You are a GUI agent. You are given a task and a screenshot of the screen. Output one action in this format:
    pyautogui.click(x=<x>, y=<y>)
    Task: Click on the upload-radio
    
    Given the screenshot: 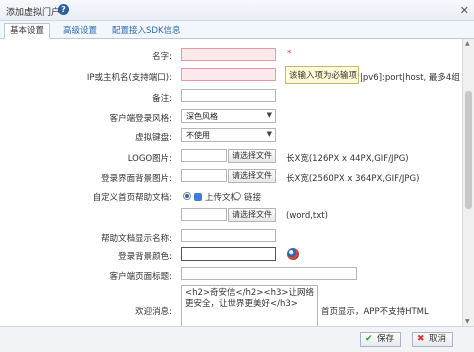 What is the action you would take?
    pyautogui.click(x=187, y=196)
    